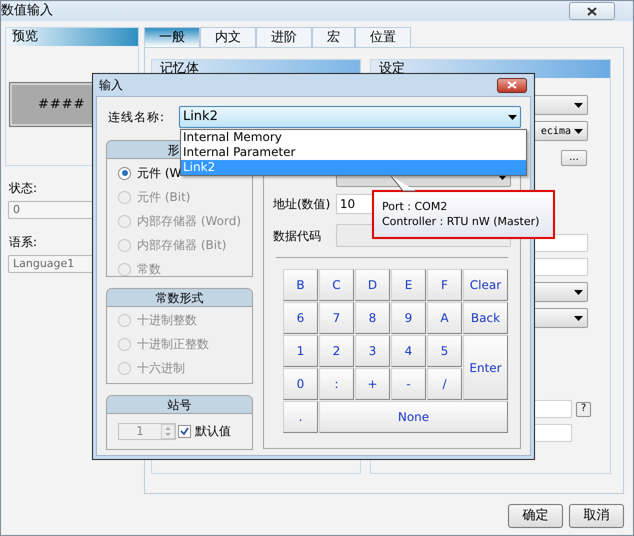 The height and width of the screenshot is (536, 634). What do you see at coordinates (167, 320) in the screenshot?
I see `radio-label: 十进制整数` at bounding box center [167, 320].